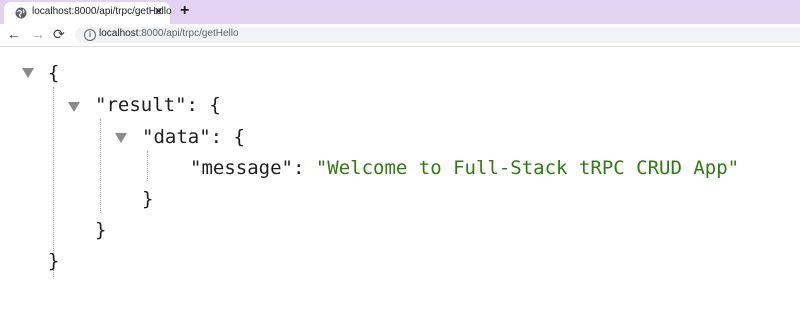 The width and height of the screenshot is (800, 328). What do you see at coordinates (148, 199) in the screenshot?
I see `data-close-brace: }` at bounding box center [148, 199].